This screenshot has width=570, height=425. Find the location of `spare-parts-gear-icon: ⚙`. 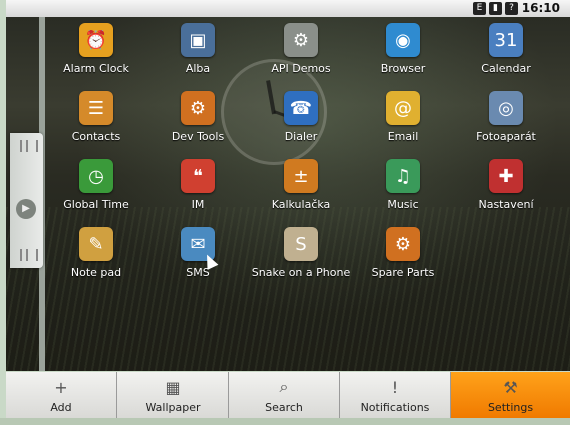

spare-parts-gear-icon: ⚙ is located at coordinates (403, 244).